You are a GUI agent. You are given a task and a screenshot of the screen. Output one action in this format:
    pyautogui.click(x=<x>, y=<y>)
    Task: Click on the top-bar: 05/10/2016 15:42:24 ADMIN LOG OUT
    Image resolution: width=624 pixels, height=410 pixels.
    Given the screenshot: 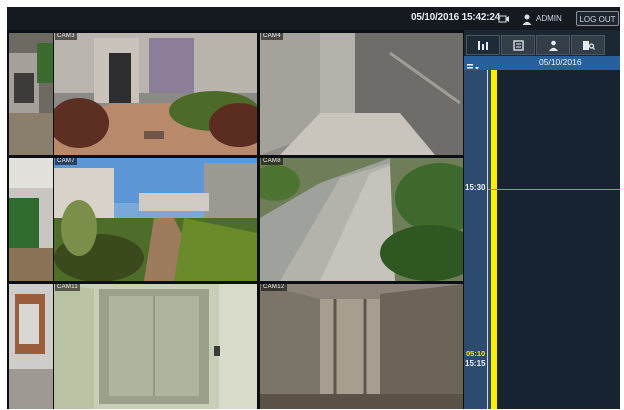 What is the action you would take?
    pyautogui.click(x=313, y=18)
    